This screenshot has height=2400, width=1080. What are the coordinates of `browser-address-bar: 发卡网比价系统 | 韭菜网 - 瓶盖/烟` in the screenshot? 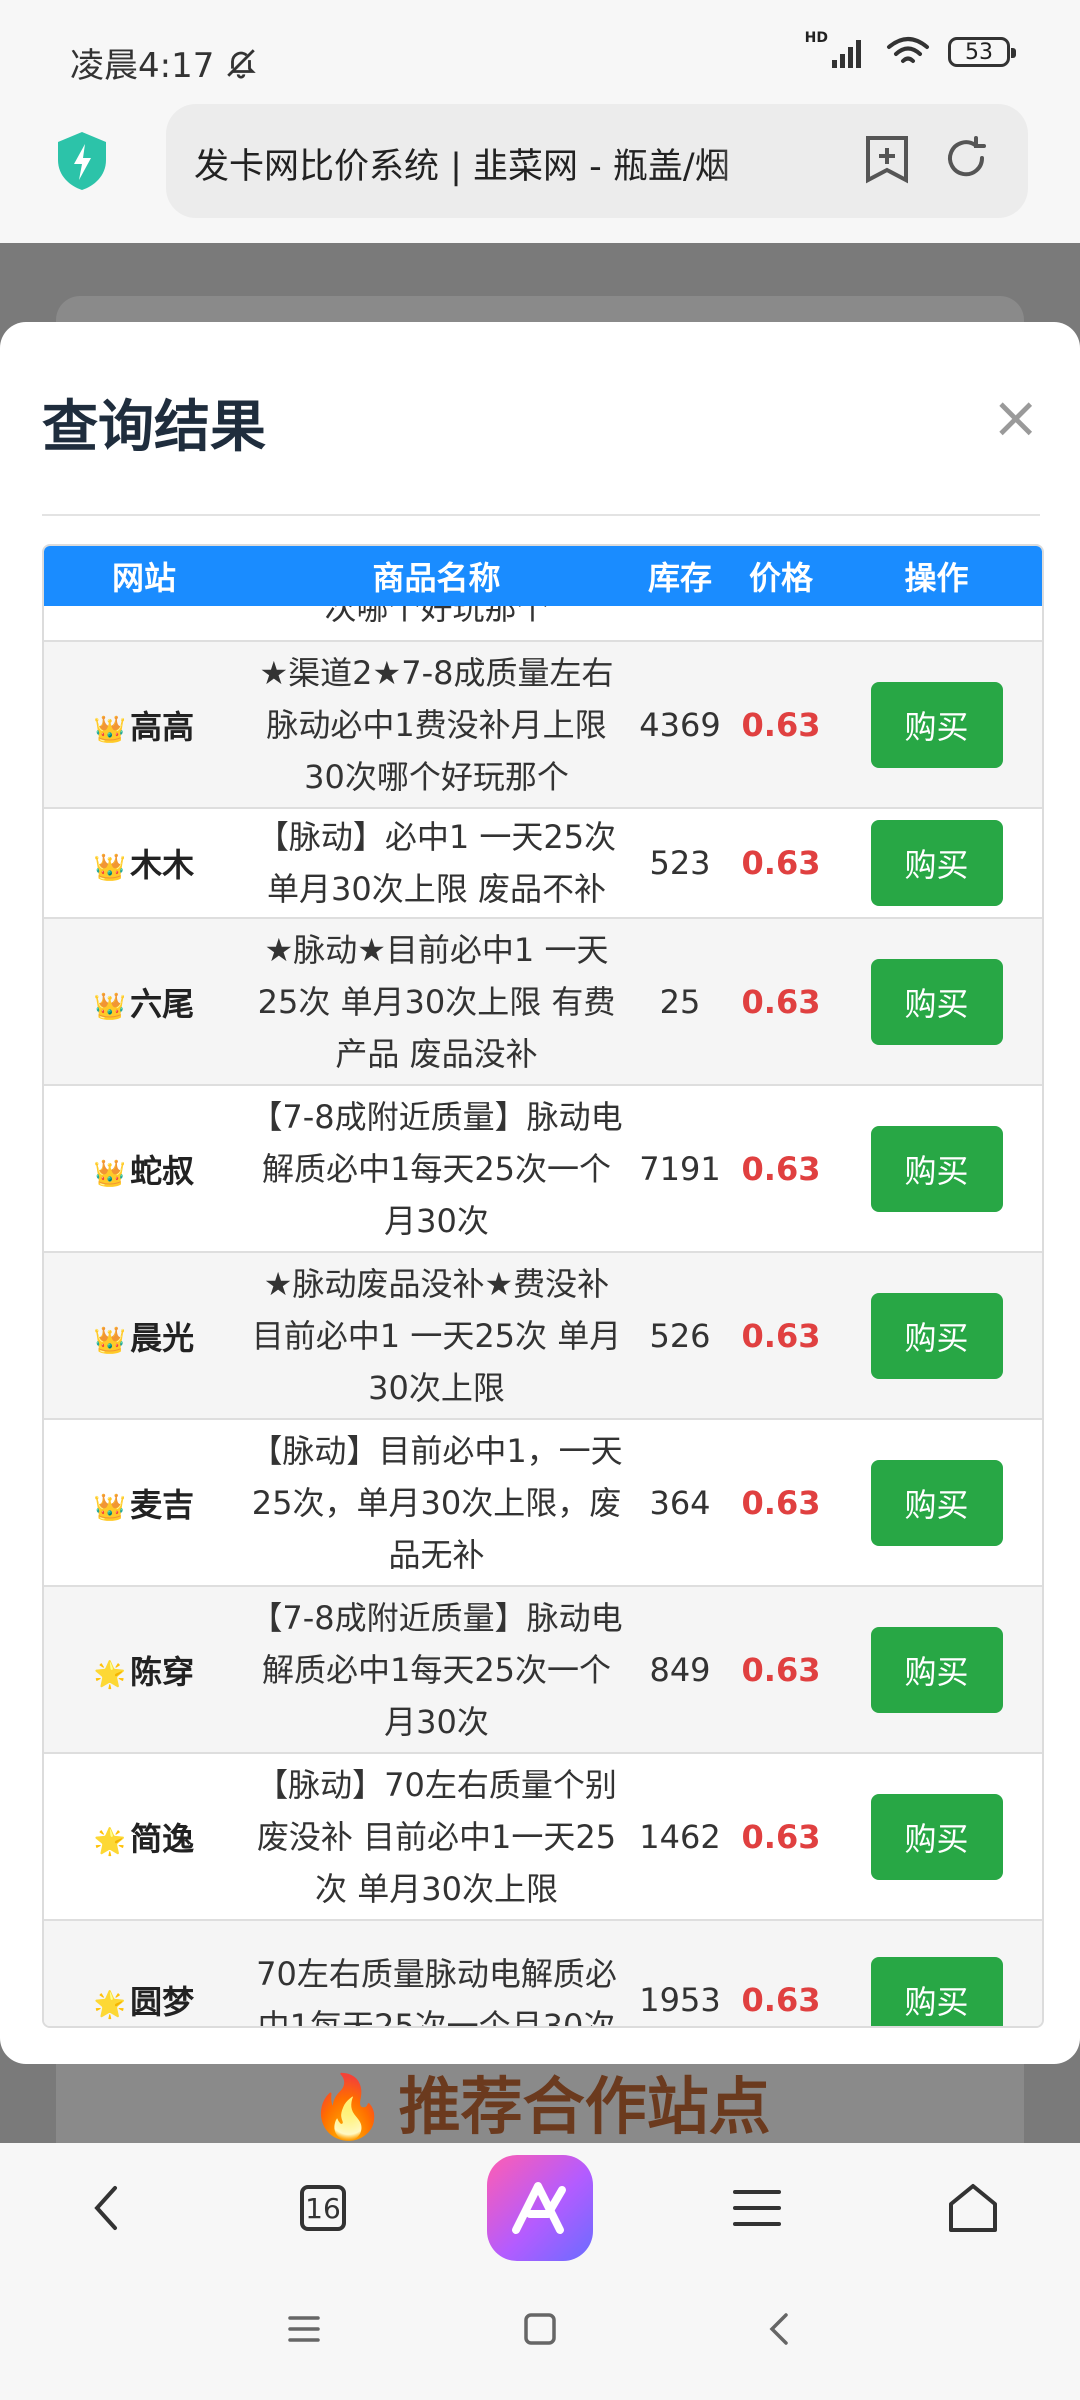 It's located at (540, 171).